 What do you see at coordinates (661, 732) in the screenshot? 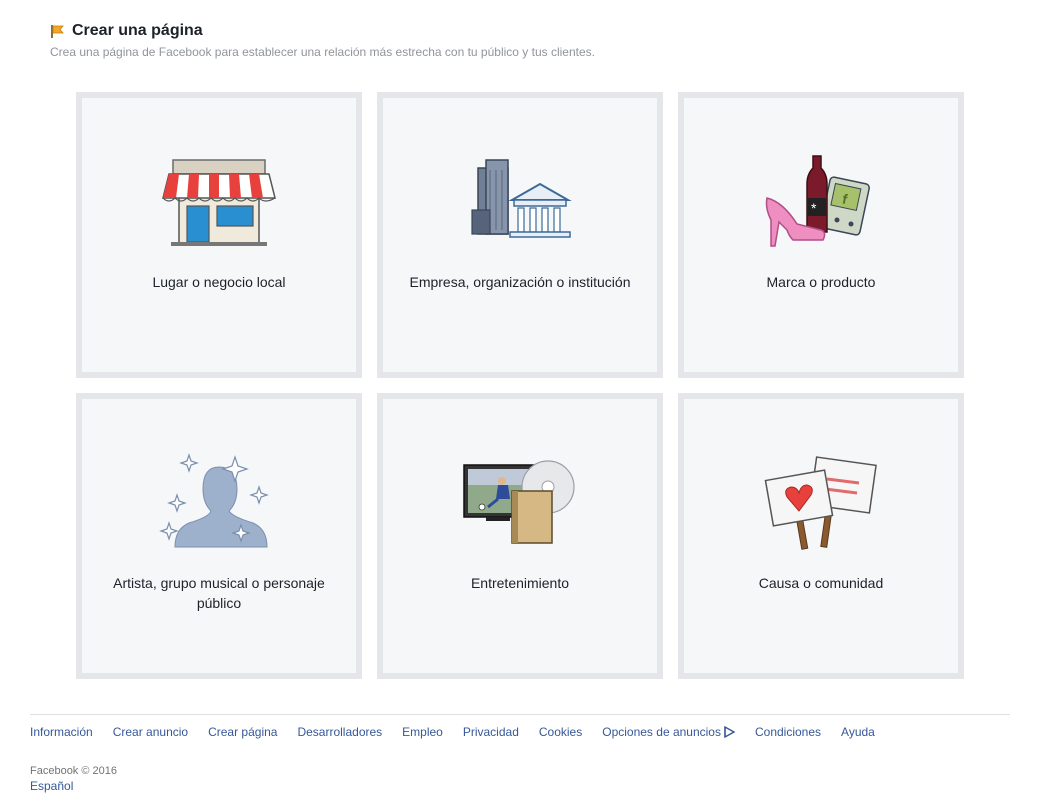
I see `footer-link-opciones-anuncios-label: Opciones de anuncios` at bounding box center [661, 732].